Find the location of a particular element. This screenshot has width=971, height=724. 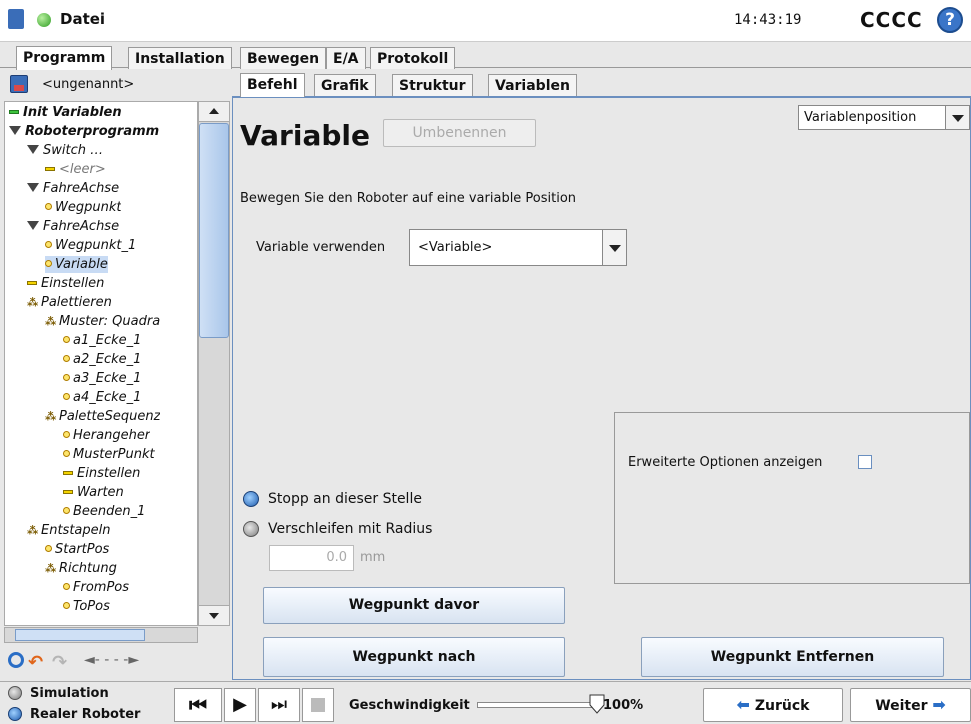

search-icon is located at coordinates (16, 660).